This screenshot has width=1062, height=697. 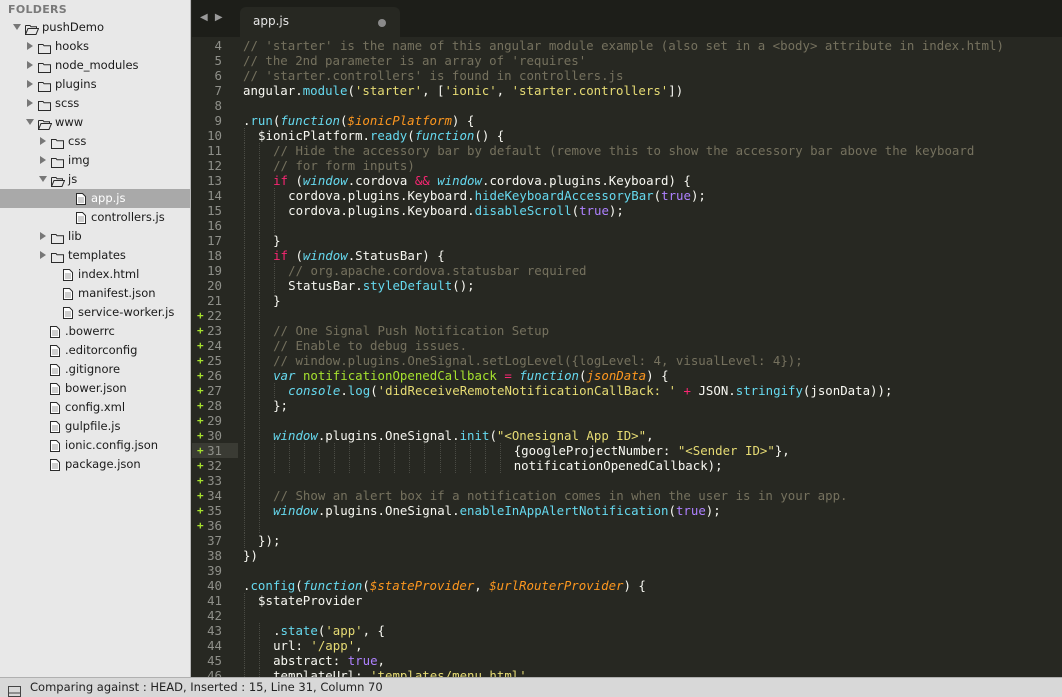 What do you see at coordinates (627, 240) in the screenshot?
I see `code-line: 17}` at bounding box center [627, 240].